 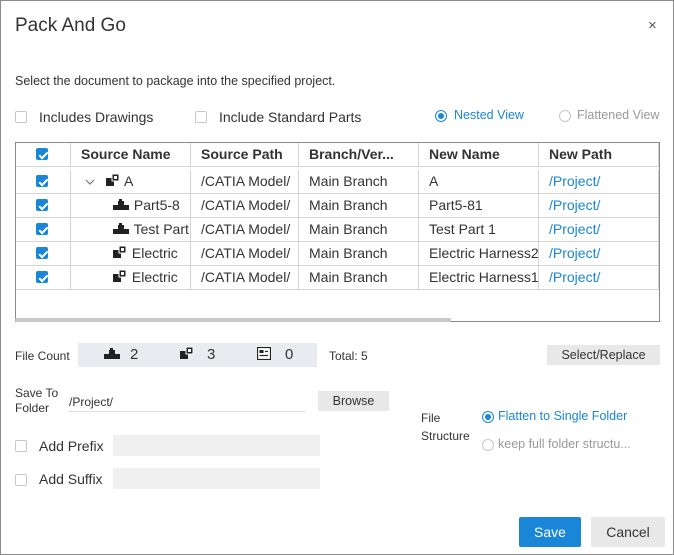 What do you see at coordinates (479, 229) in the screenshot?
I see `new-name-cell: Test Part 1` at bounding box center [479, 229].